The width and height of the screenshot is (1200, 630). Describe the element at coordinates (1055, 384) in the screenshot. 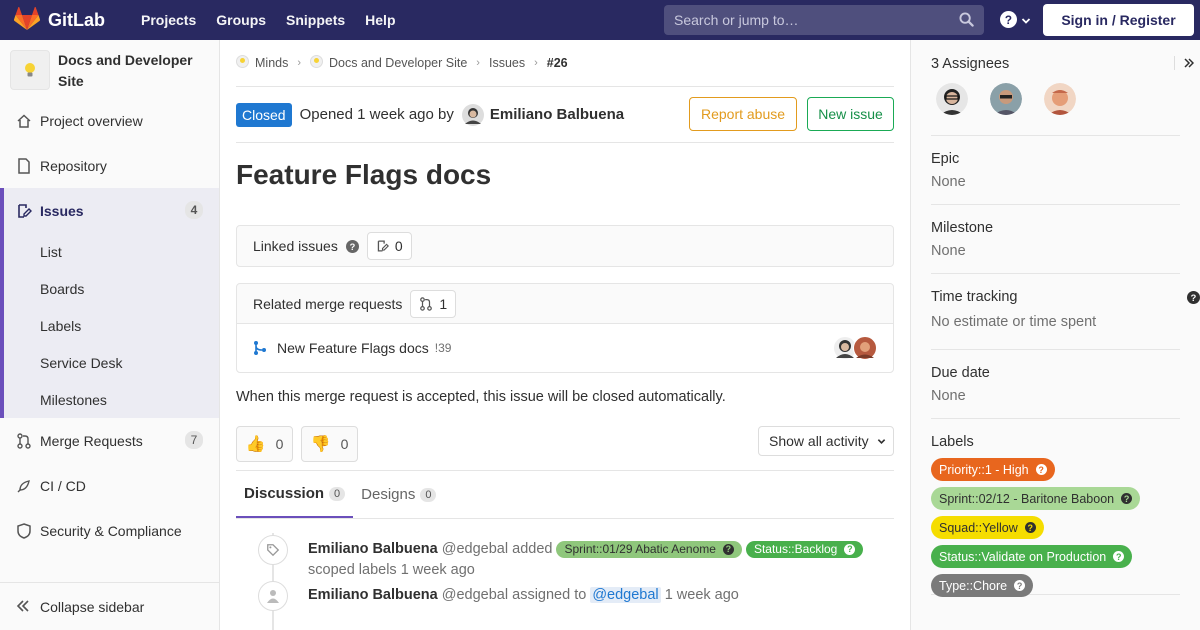

I see `due-date-section: Due date None` at that location.